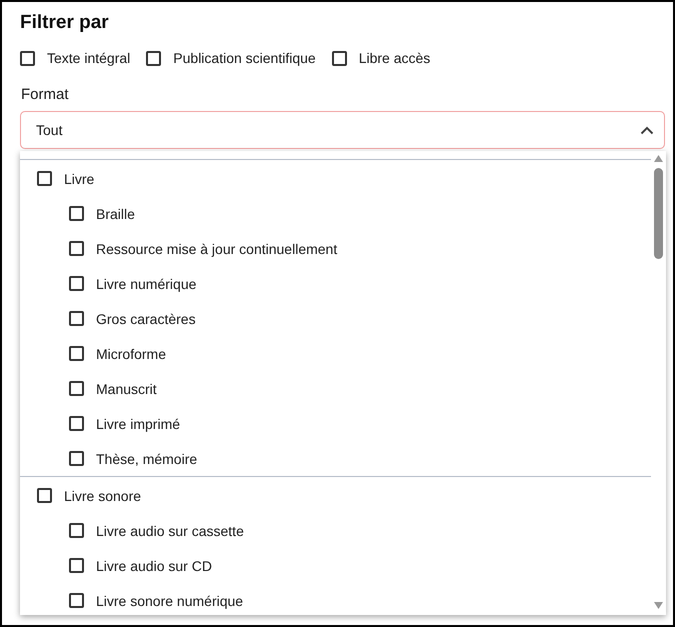 Image resolution: width=675 pixels, height=627 pixels. I want to click on panel-title: Filtrer par, so click(65, 23).